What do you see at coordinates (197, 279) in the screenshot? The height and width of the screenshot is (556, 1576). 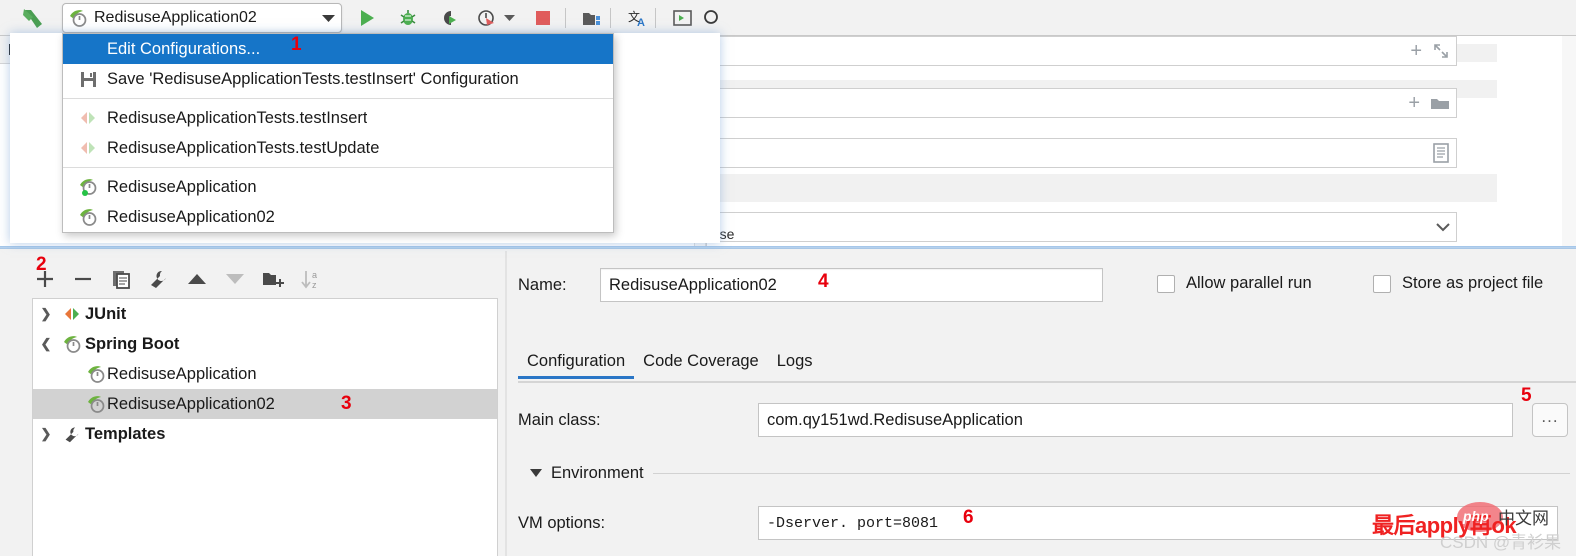 I see `move-up-button` at bounding box center [197, 279].